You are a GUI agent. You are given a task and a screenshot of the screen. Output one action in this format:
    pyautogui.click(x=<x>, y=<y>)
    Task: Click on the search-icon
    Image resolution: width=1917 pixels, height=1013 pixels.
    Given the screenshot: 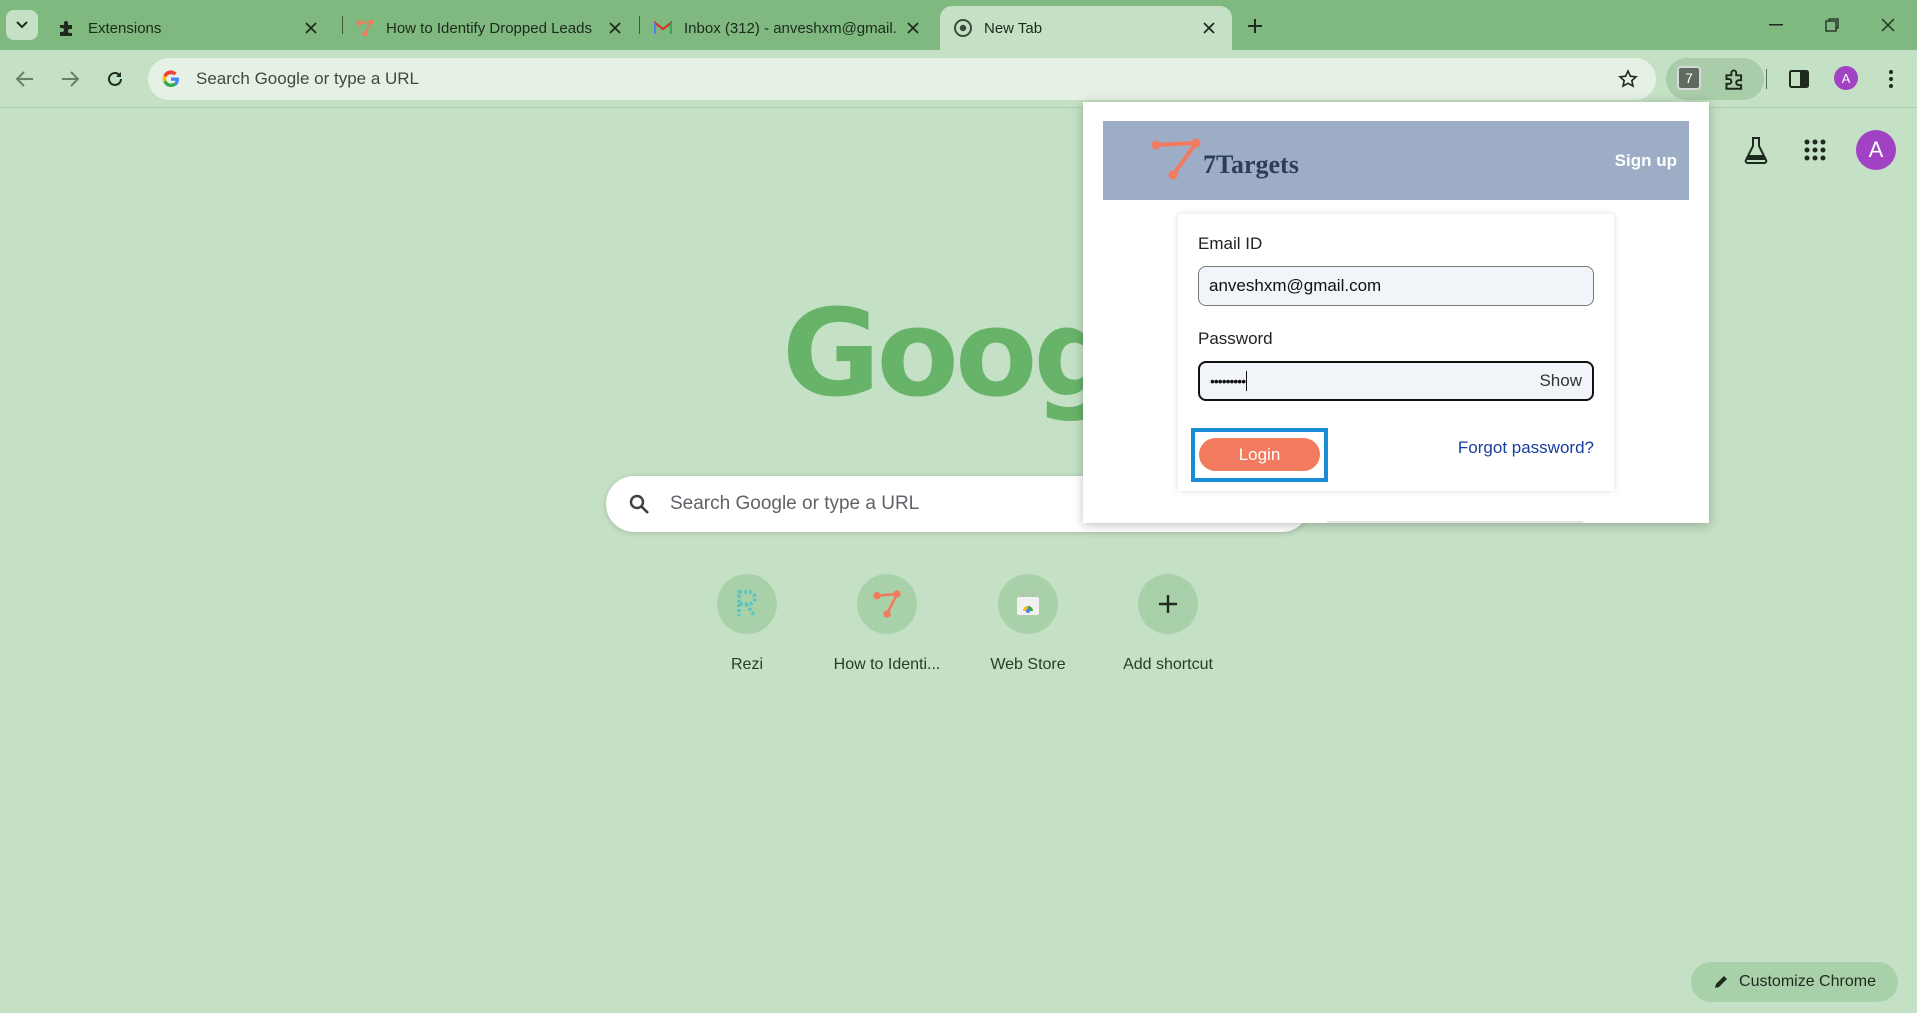 What is the action you would take?
    pyautogui.click(x=639, y=504)
    